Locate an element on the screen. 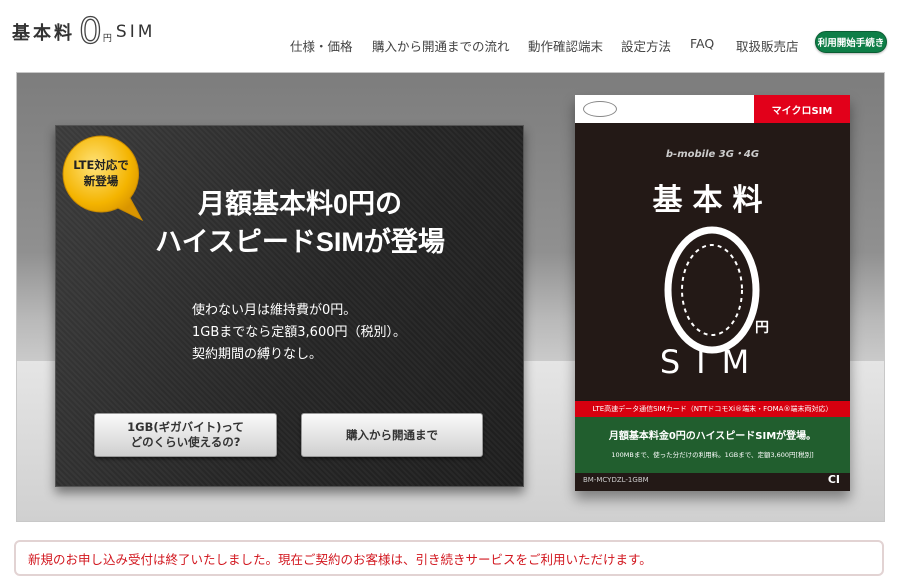 The height and width of the screenshot is (586, 900). hero-body-line: 1GBまでなら定額3,600円（税別）。 is located at coordinates (299, 332).